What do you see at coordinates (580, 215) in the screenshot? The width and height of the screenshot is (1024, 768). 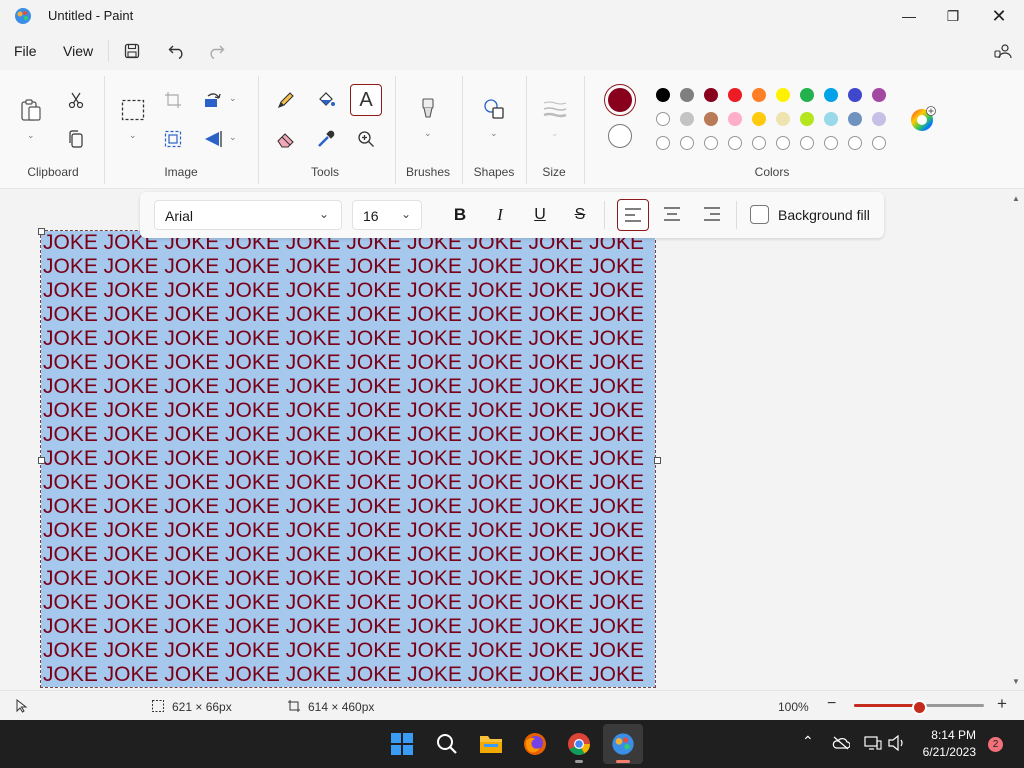 I see `strikethrough-button: S` at bounding box center [580, 215].